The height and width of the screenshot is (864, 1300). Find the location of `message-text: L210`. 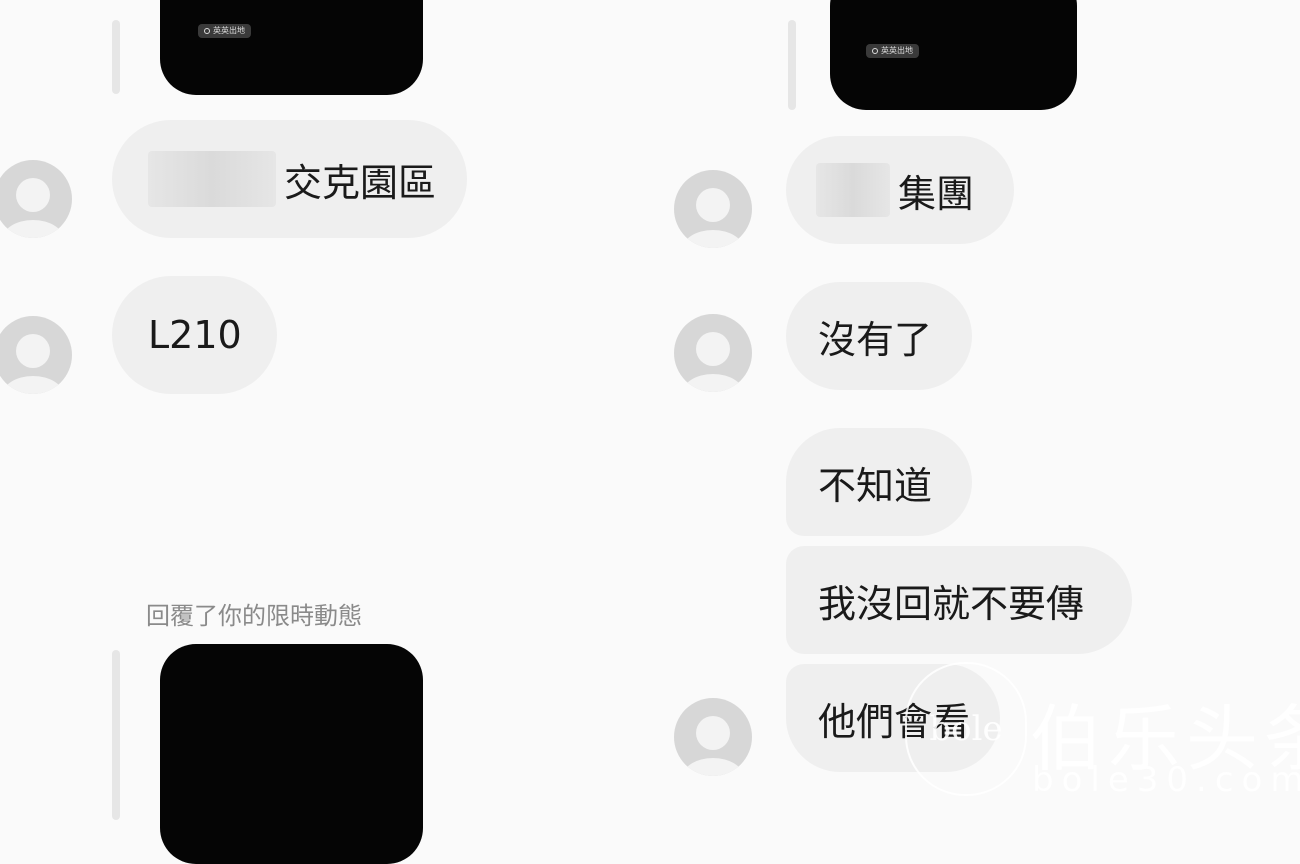

message-text: L210 is located at coordinates (195, 335).